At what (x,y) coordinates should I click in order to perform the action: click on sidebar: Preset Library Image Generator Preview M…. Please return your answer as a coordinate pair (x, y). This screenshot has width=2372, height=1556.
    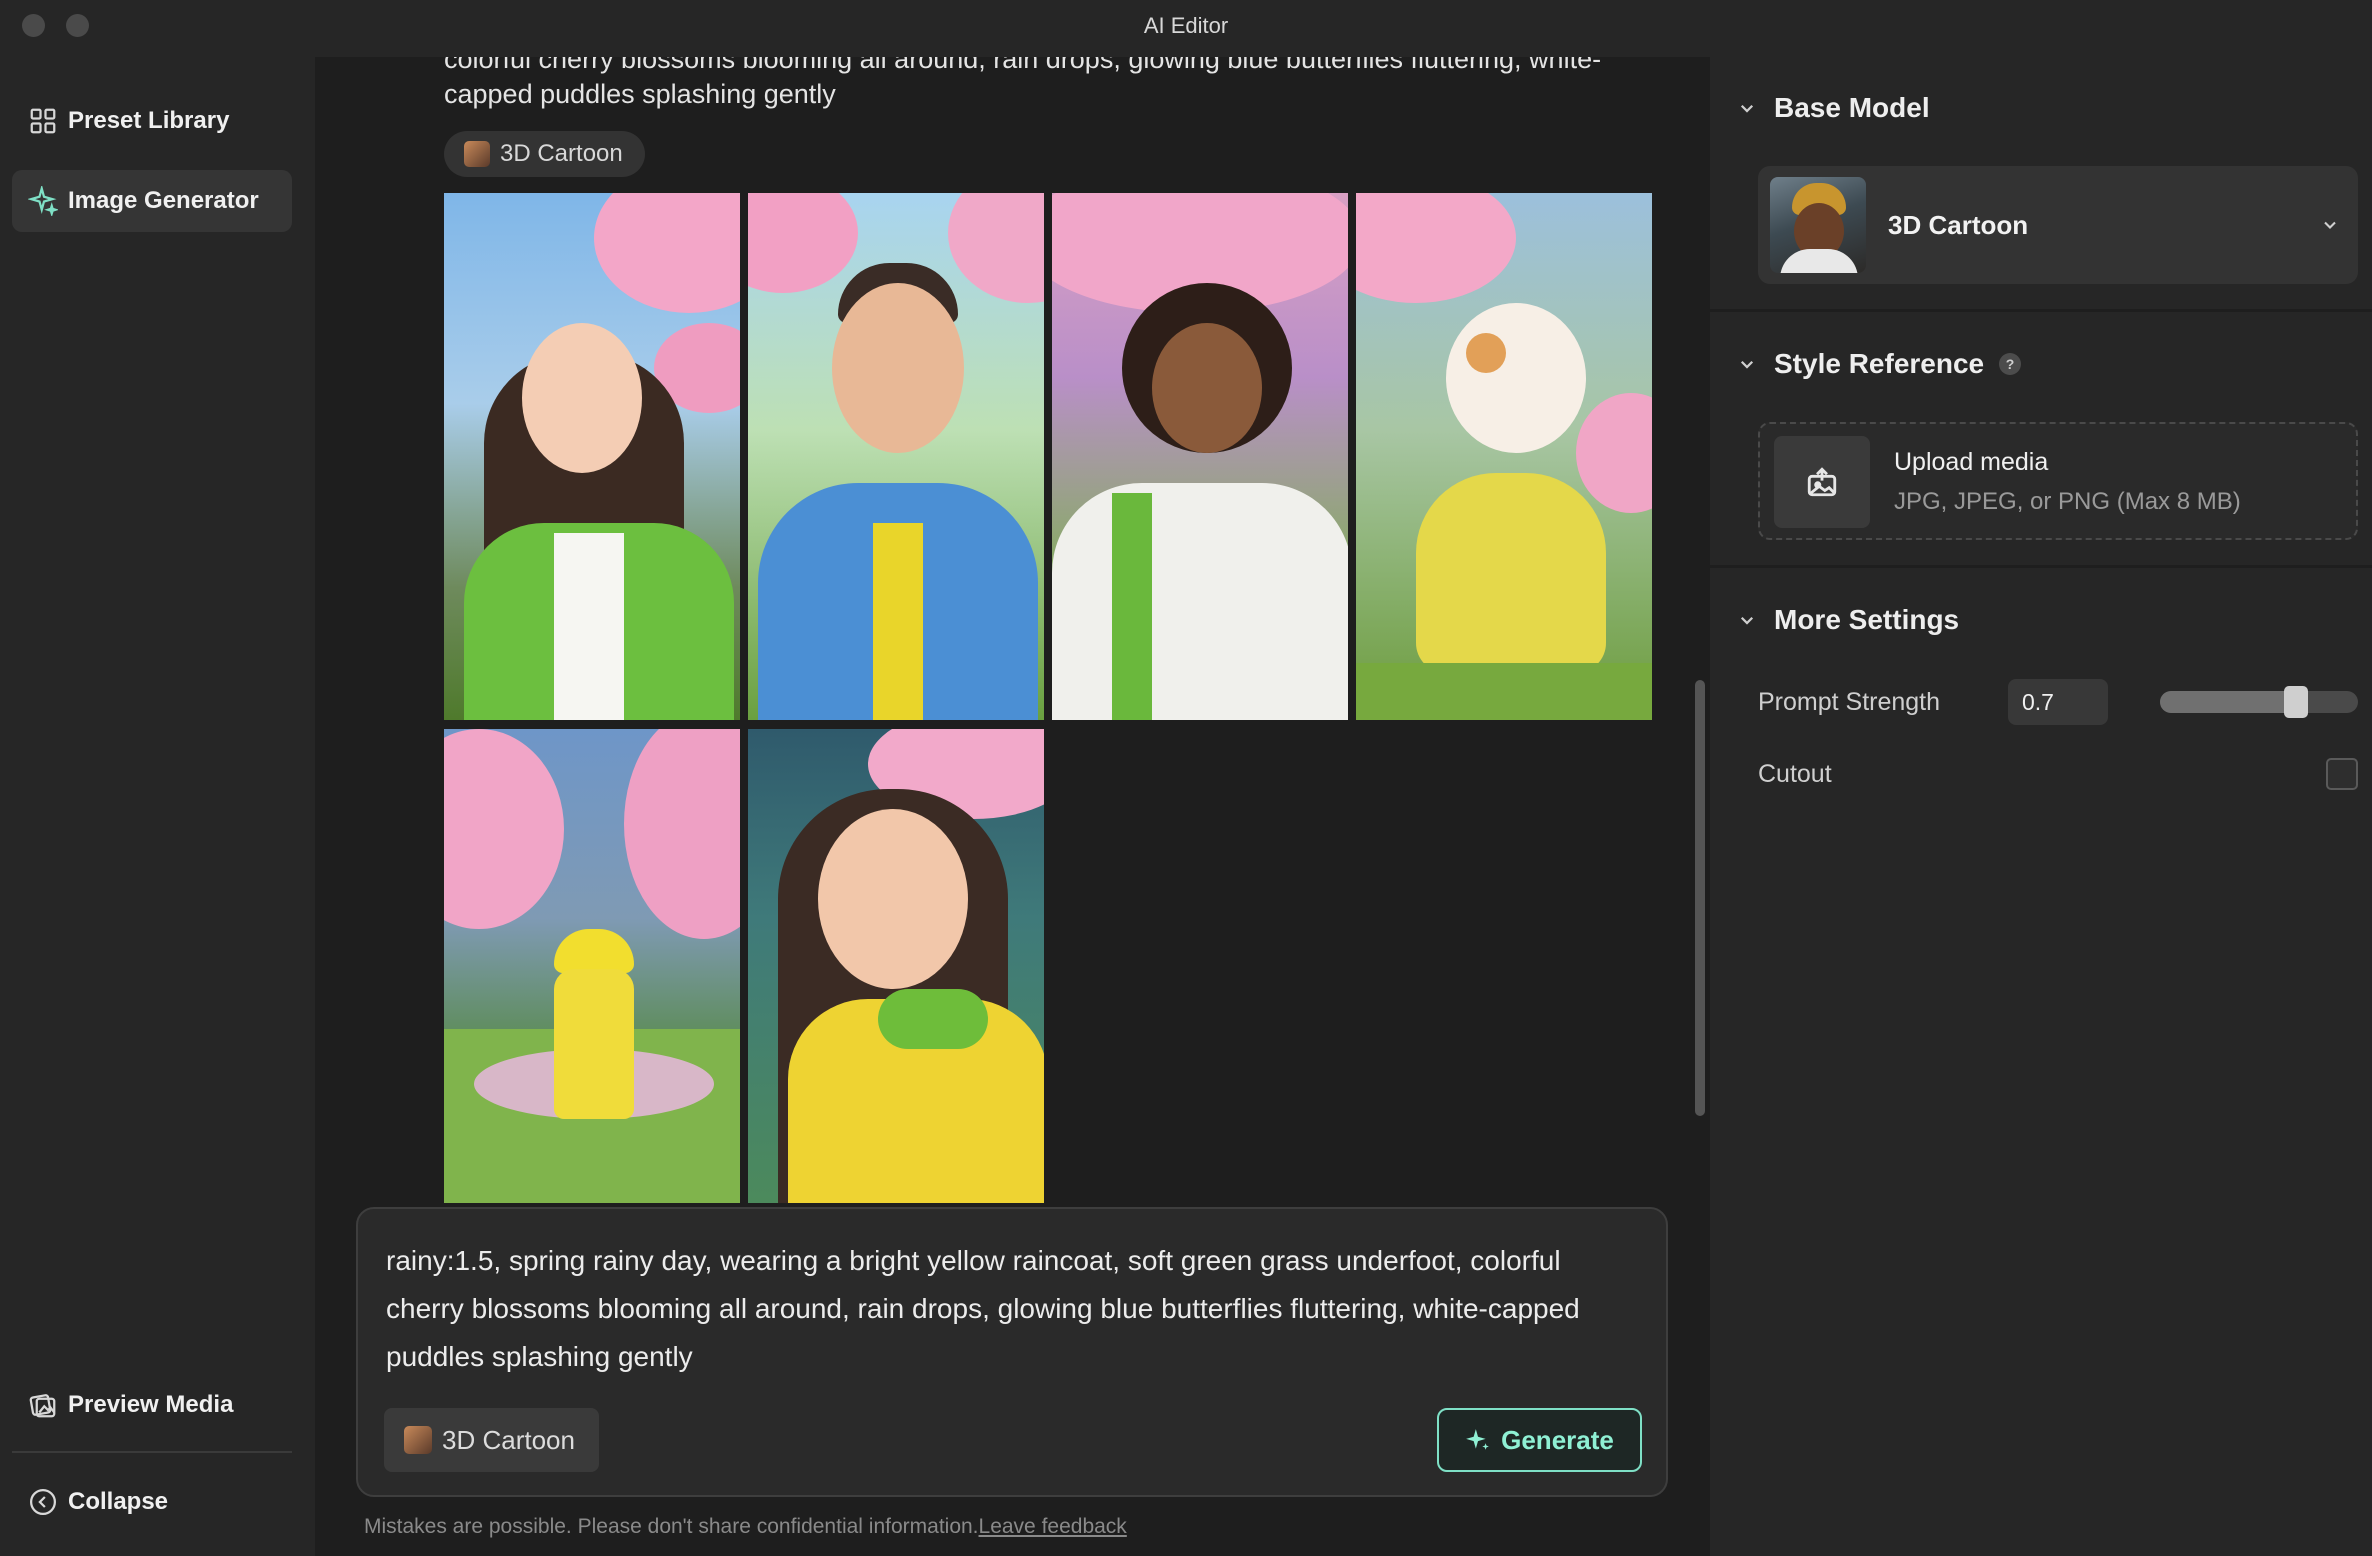
    Looking at the image, I should click on (157, 806).